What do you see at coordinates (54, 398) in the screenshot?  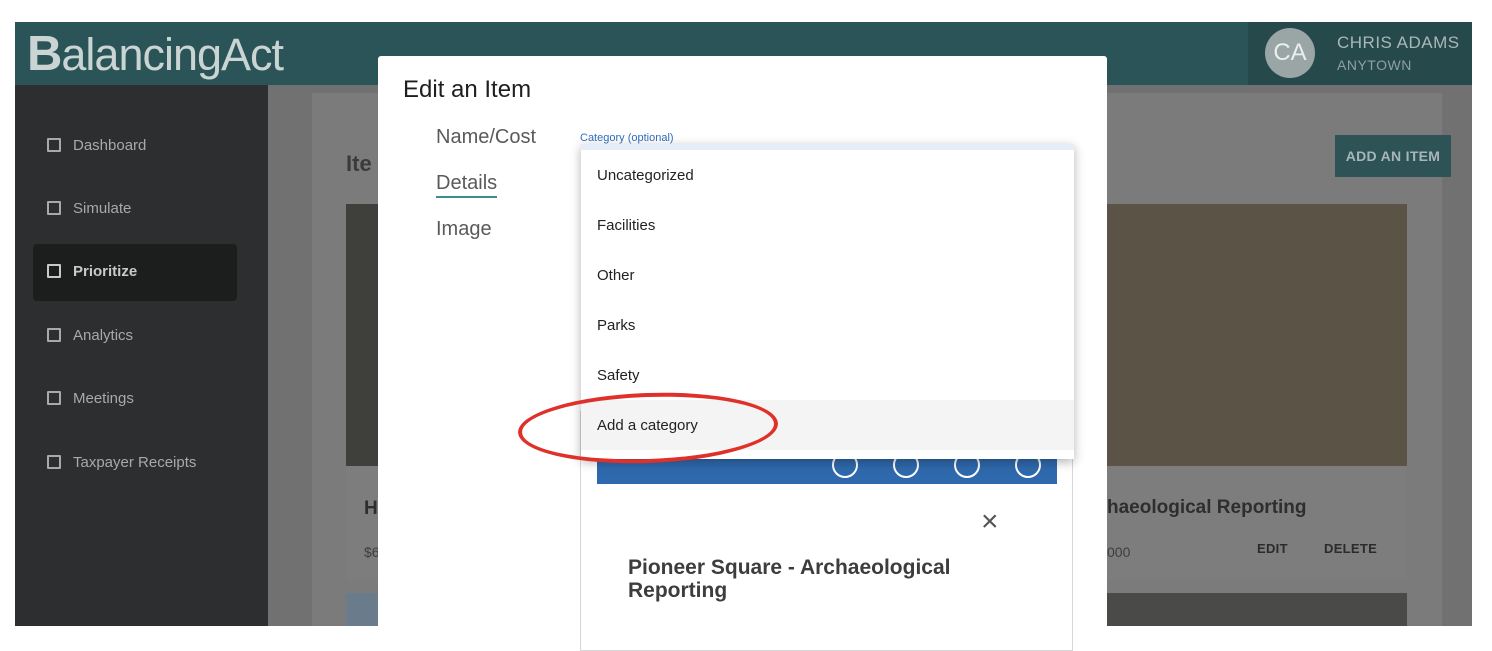 I see `meetings-icon` at bounding box center [54, 398].